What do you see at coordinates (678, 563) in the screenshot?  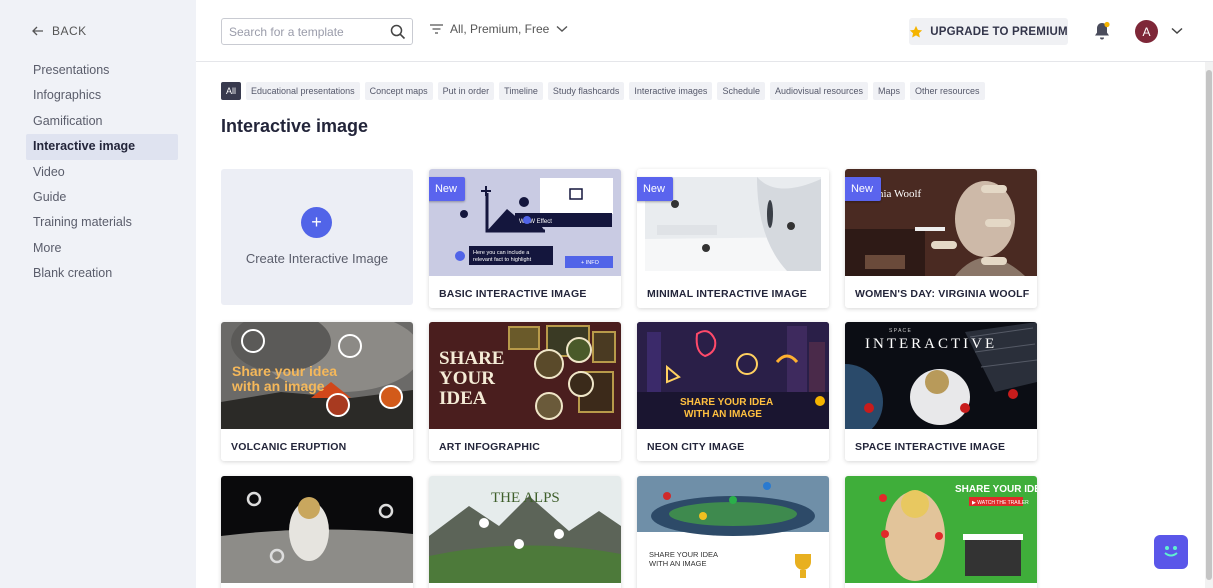 I see `stadium-text-2: WITH AN IMAGE` at bounding box center [678, 563].